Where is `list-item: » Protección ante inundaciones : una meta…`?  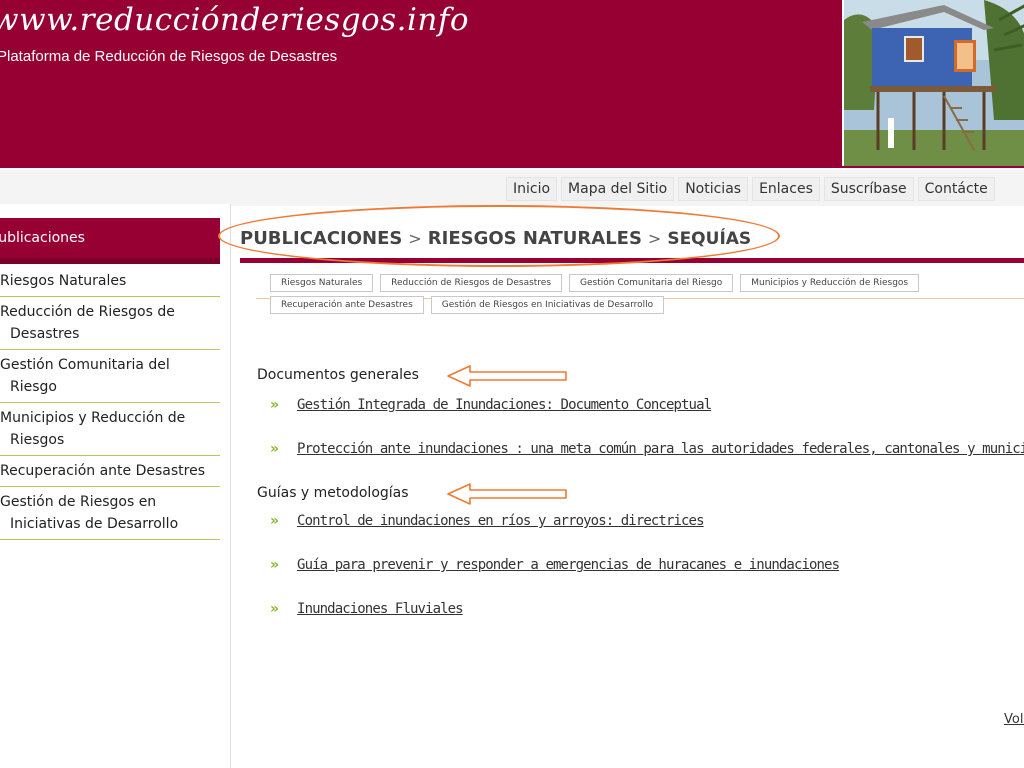 list-item: » Protección ante inundaciones : una meta… is located at coordinates (647, 449).